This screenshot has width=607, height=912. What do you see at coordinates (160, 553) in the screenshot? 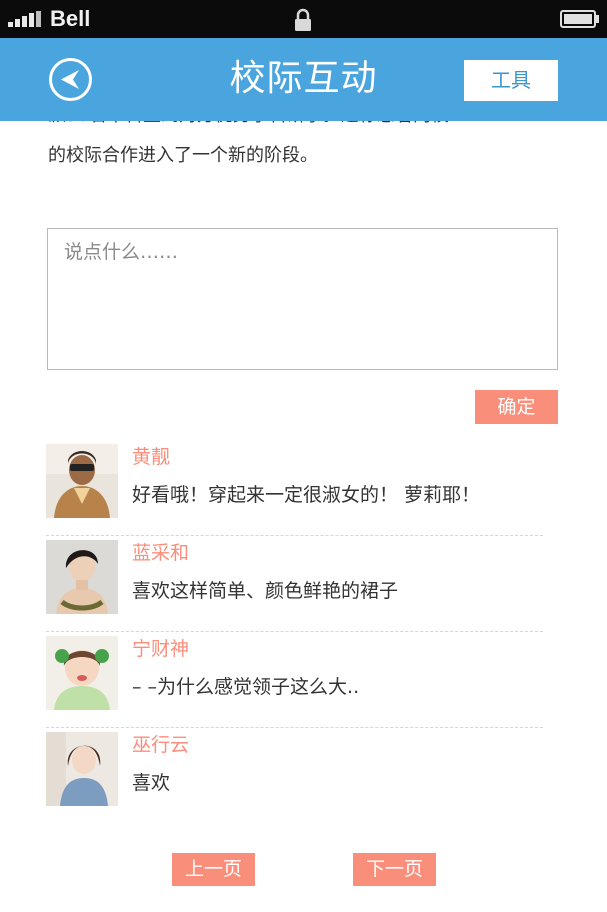
I see `comment-author: 蓝采和` at bounding box center [160, 553].